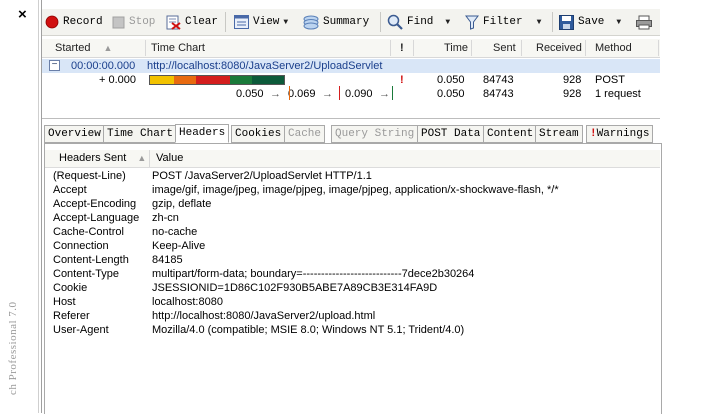 This screenshot has width=710, height=414. What do you see at coordinates (352, 159) in the screenshot?
I see `headers-table-header: Headers Sent ▲ Value` at bounding box center [352, 159].